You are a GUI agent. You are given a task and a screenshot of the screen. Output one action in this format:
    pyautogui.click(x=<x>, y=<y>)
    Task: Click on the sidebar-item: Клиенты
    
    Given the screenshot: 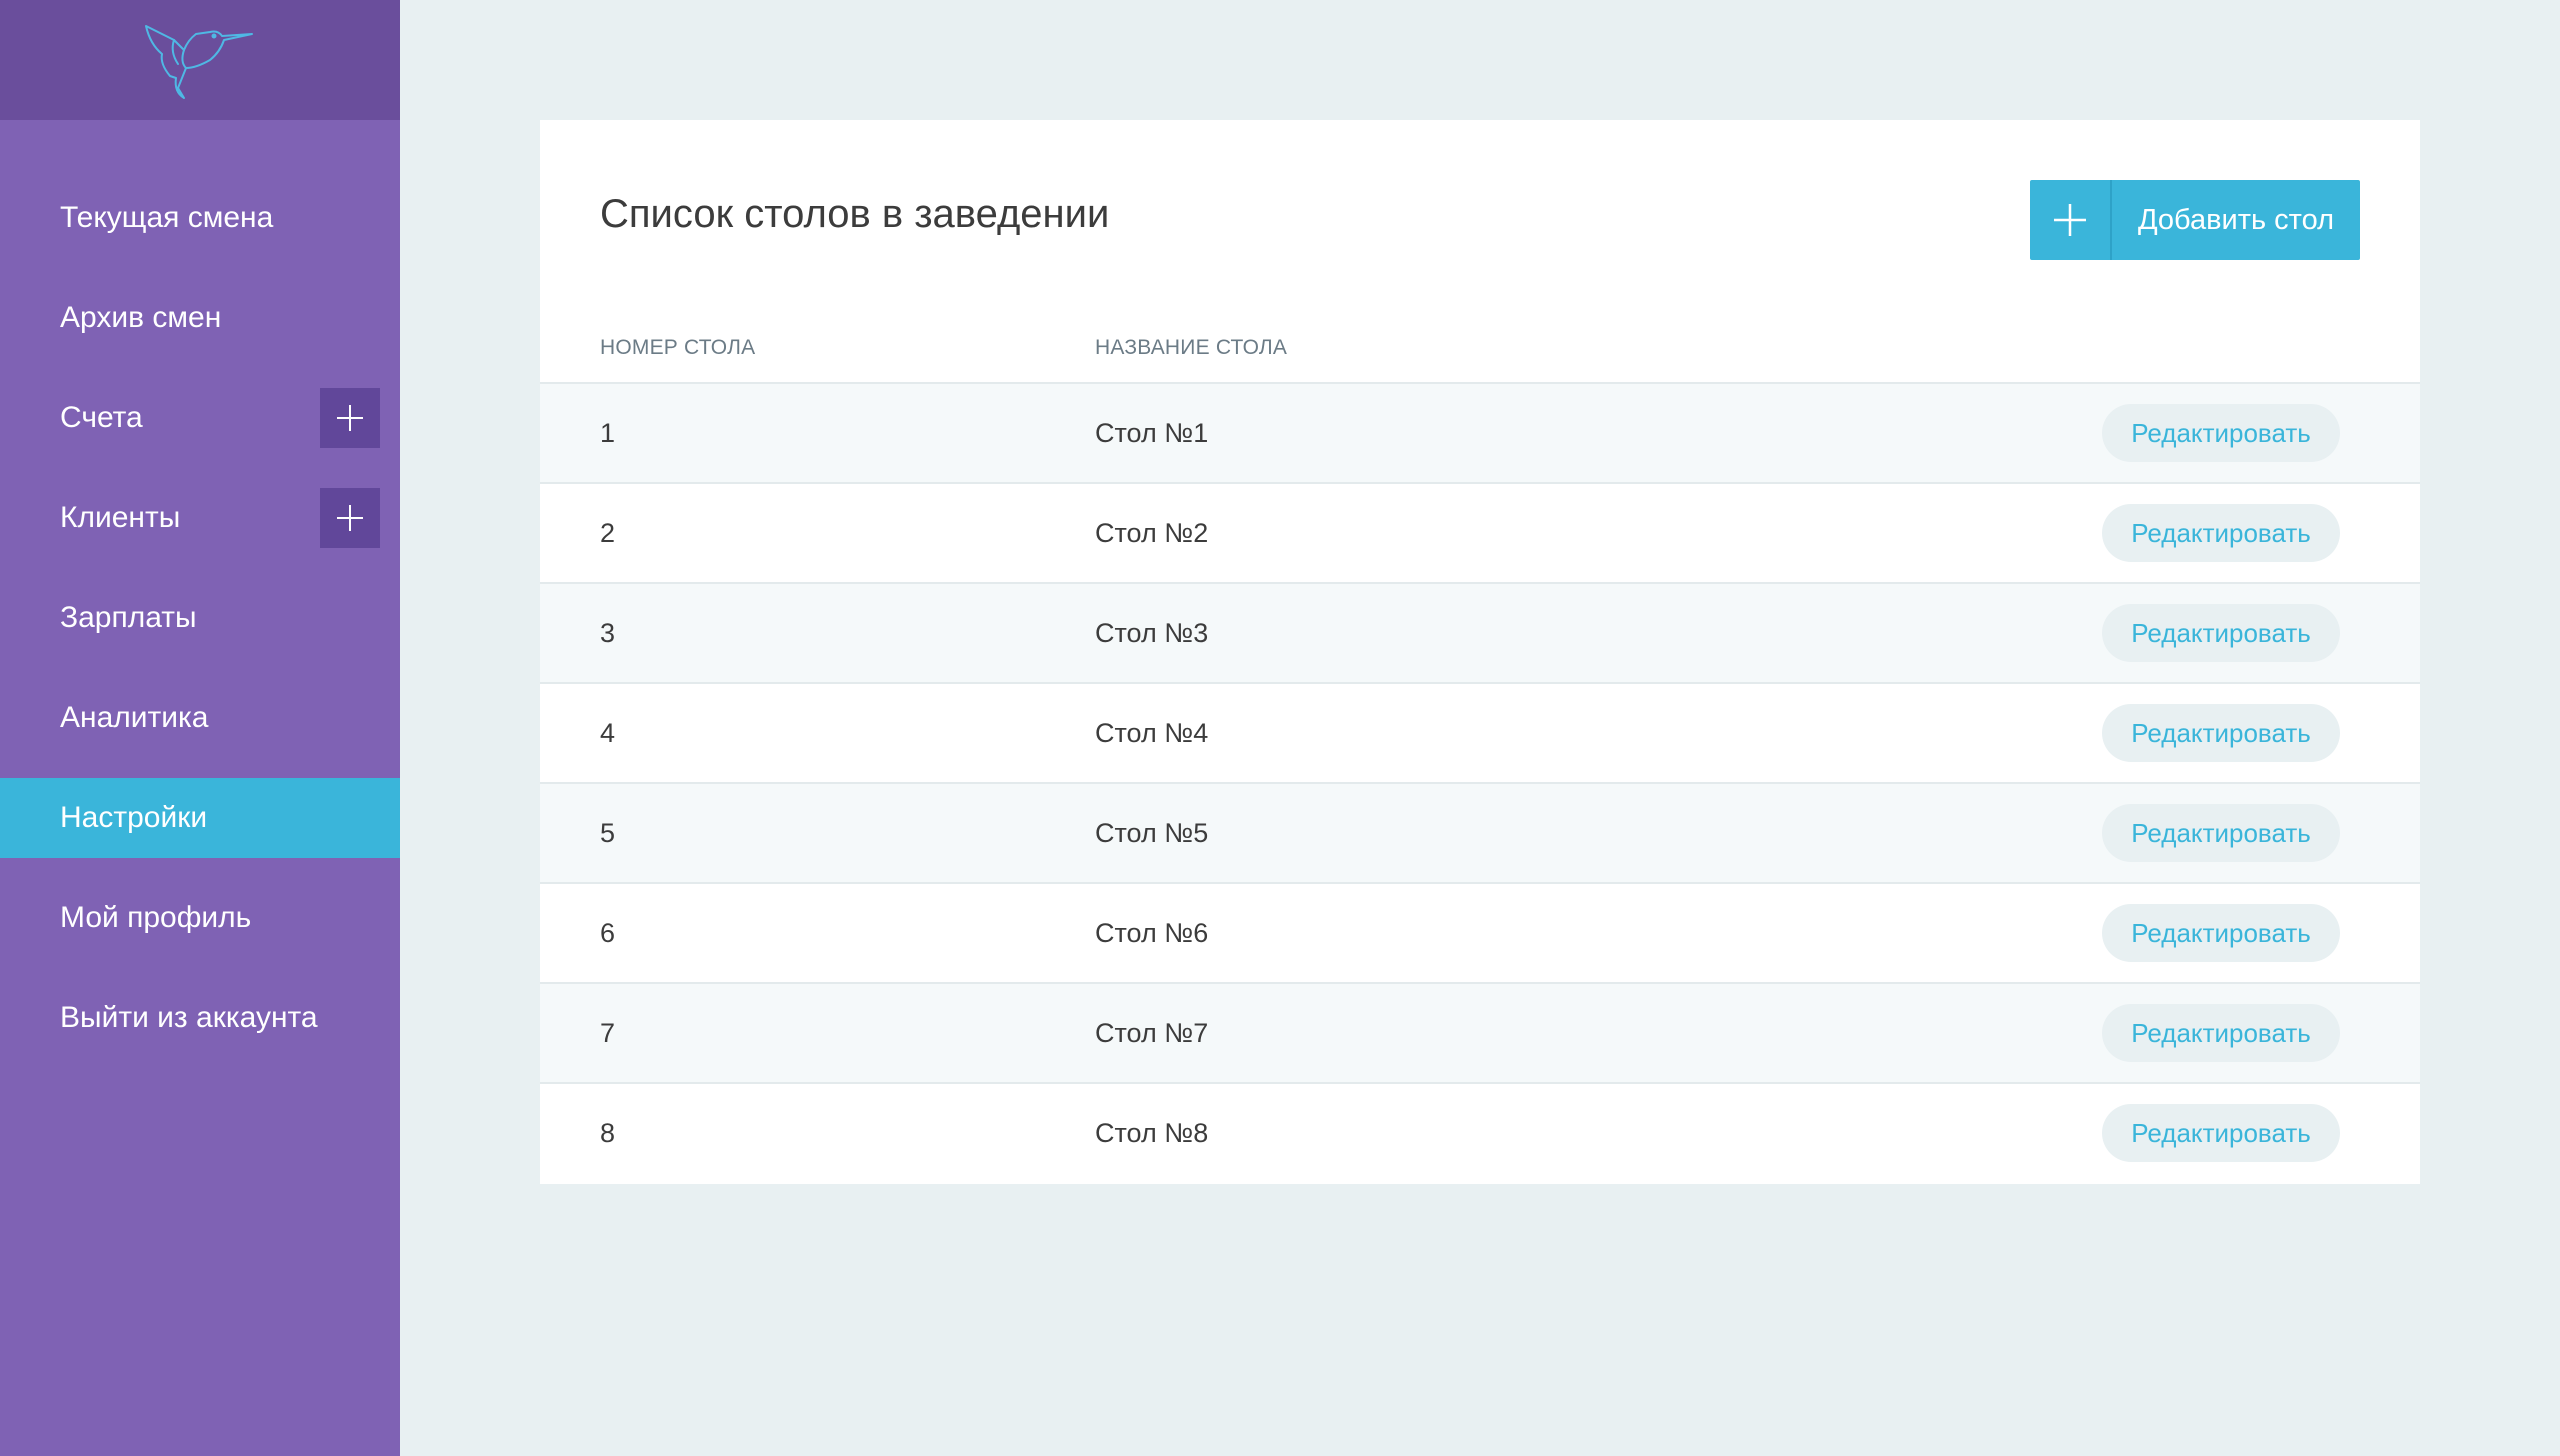 What is the action you would take?
    pyautogui.click(x=200, y=518)
    